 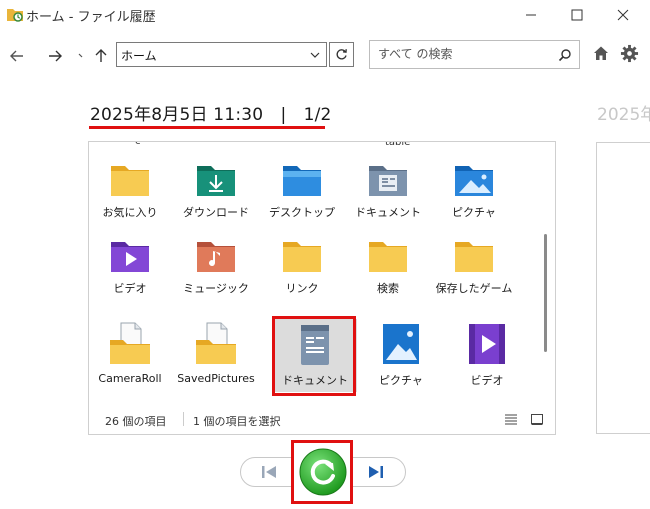 I want to click on folder-item-documents: ドキュメント, so click(x=388, y=189).